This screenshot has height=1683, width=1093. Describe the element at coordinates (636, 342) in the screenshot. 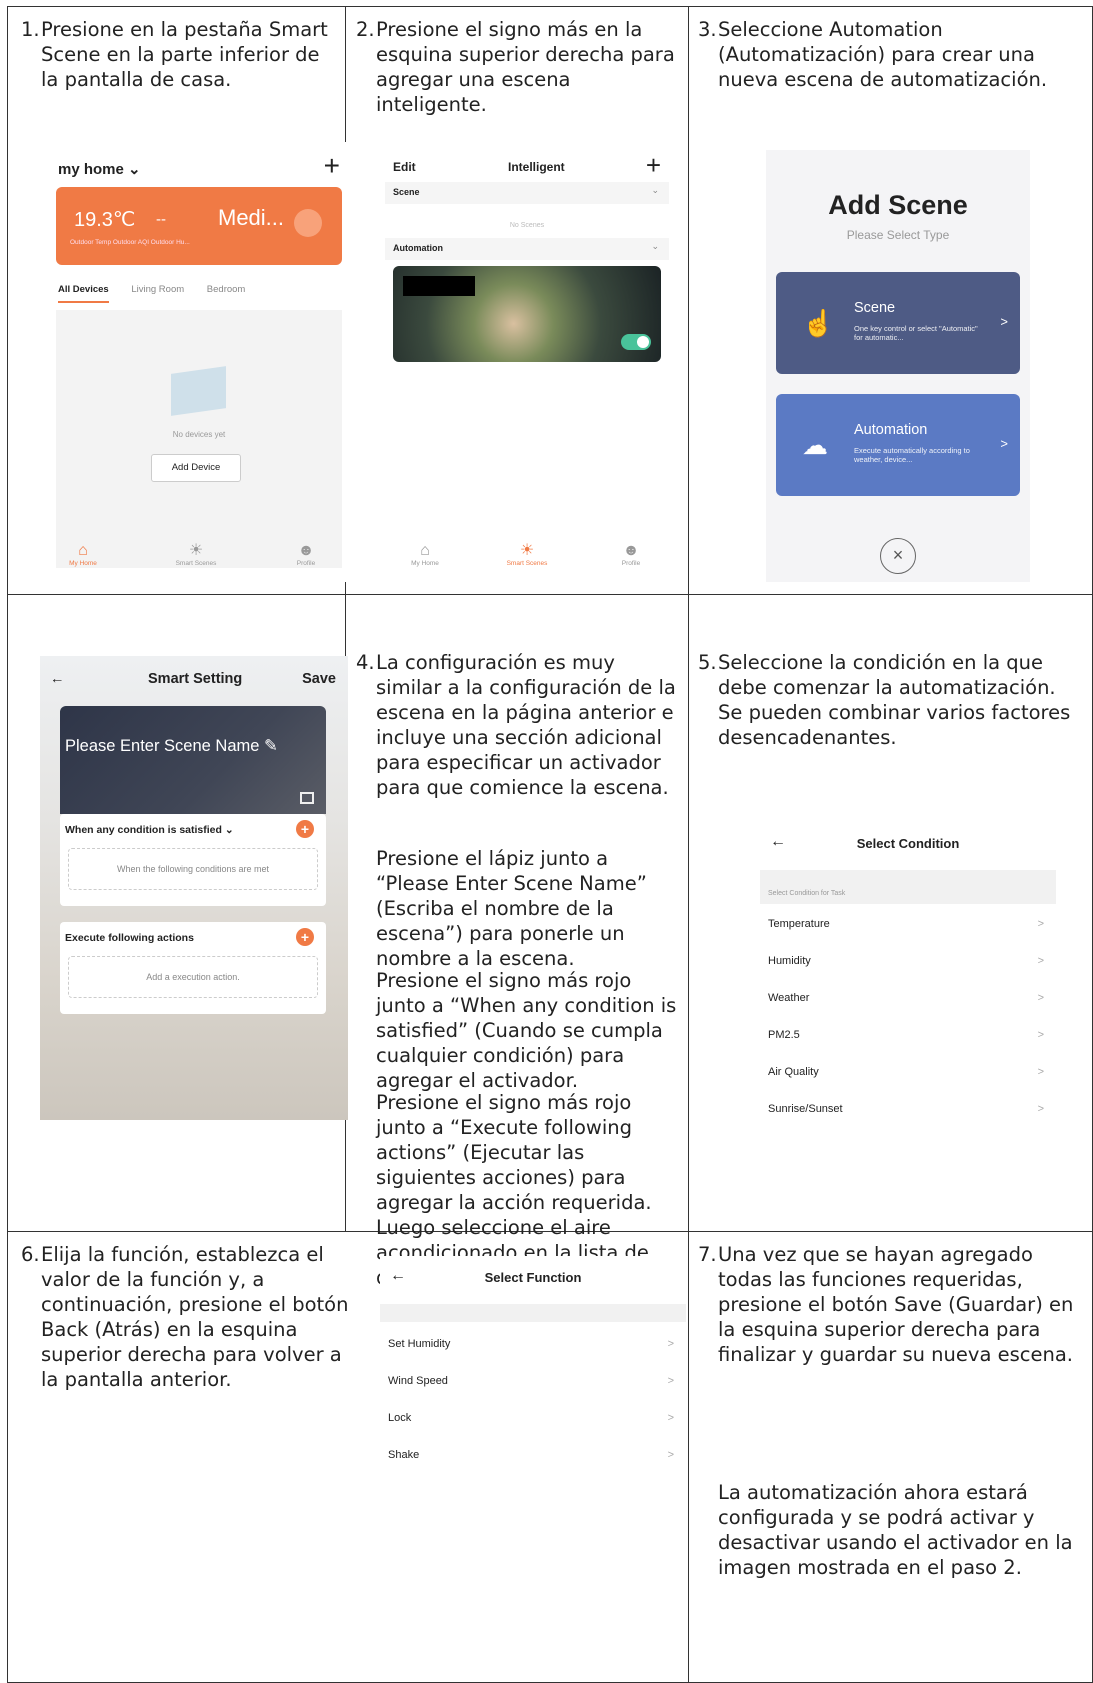

I see `automation-toggle` at that location.